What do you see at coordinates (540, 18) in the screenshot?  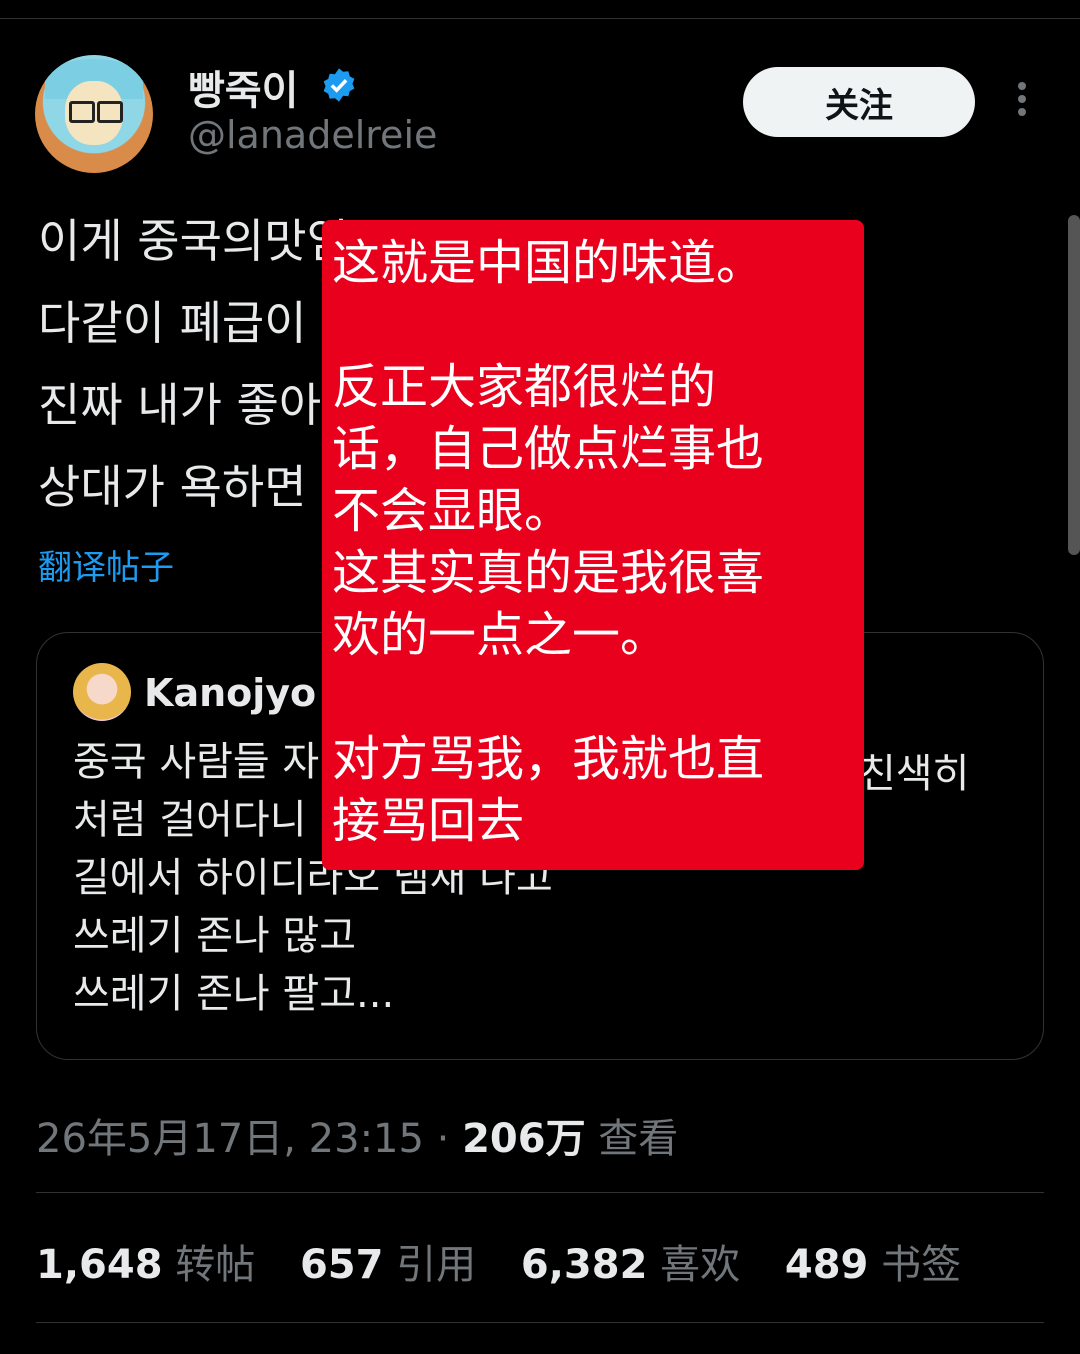 I see `top-divider` at bounding box center [540, 18].